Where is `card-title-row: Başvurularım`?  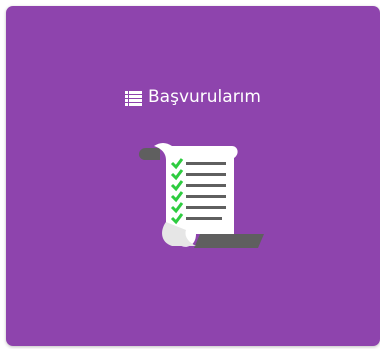
card-title-row: Başvurularım is located at coordinates (193, 97).